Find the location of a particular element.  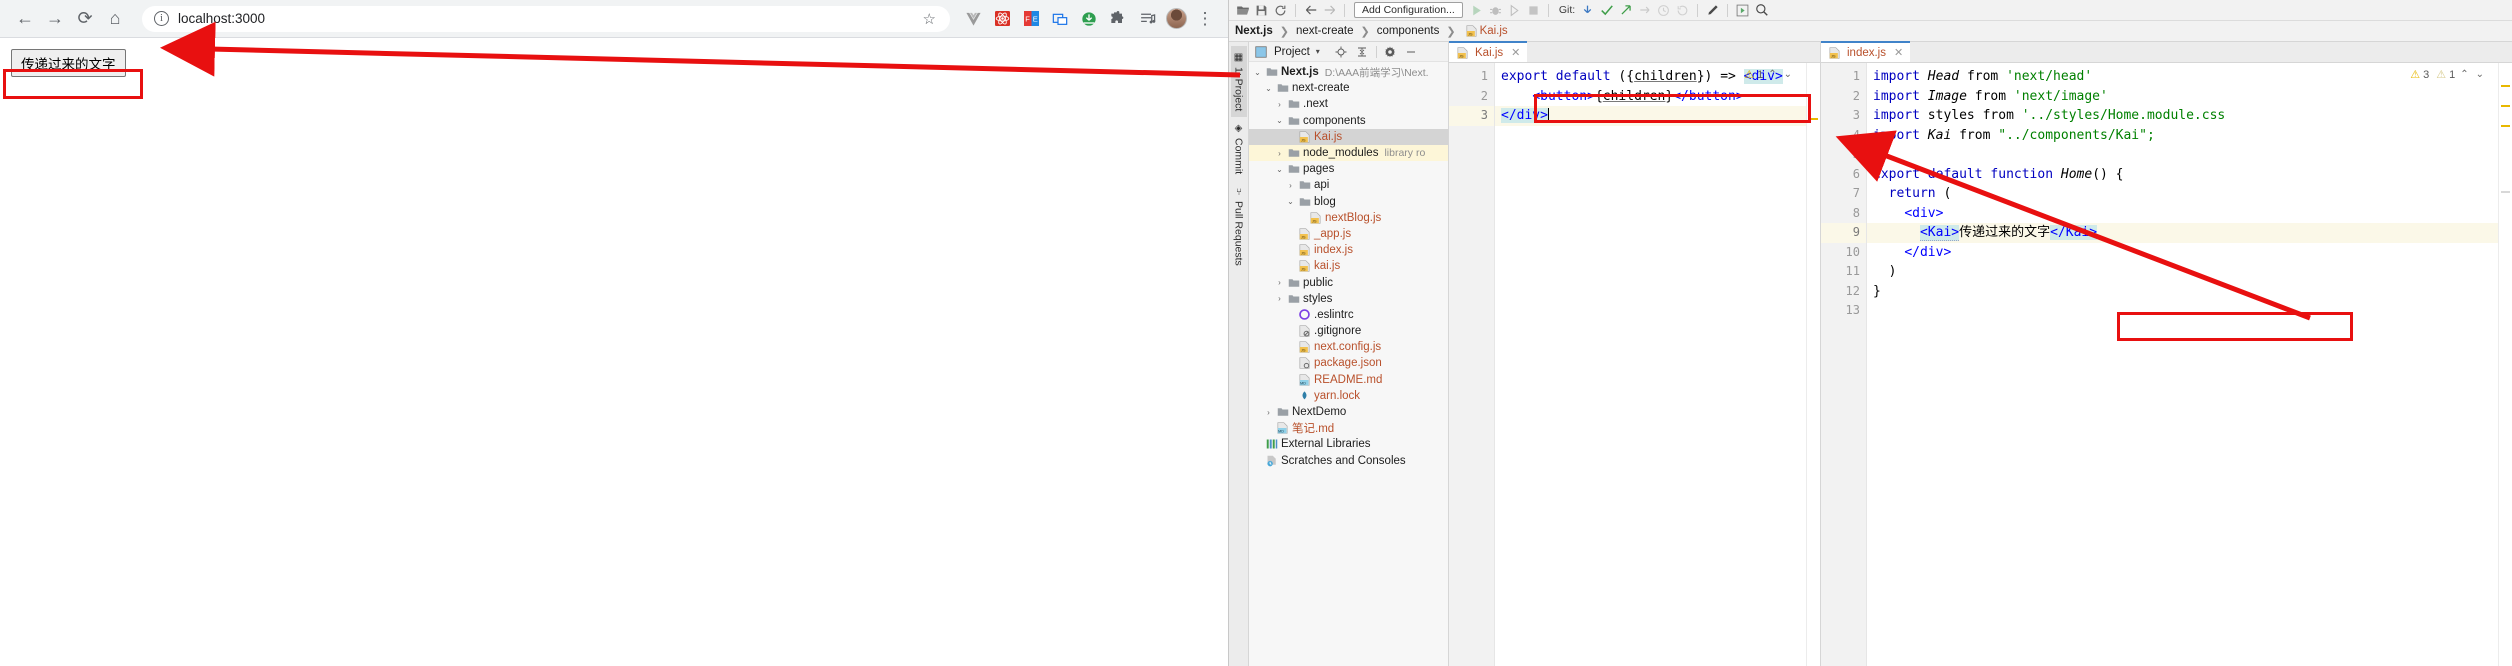

react-devtools-icon is located at coordinates (1002, 19).